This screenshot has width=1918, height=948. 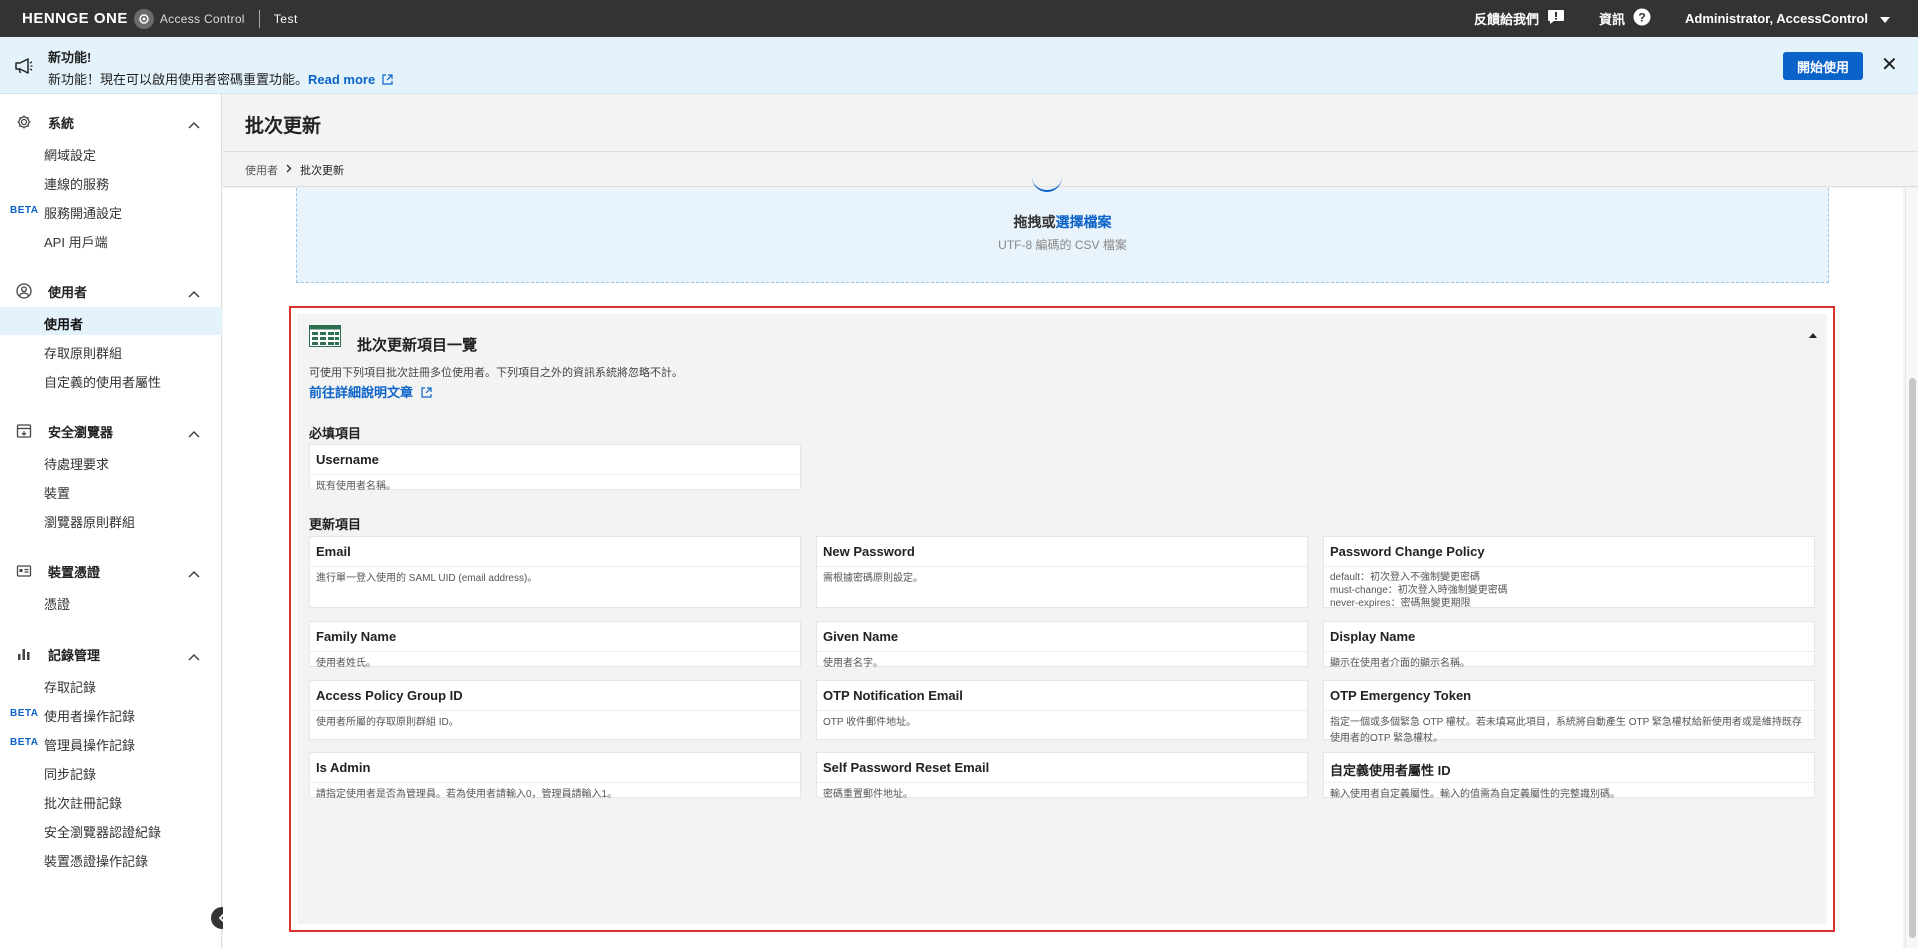 What do you see at coordinates (1625, 18) in the screenshot?
I see `info-button: 資訊 ?` at bounding box center [1625, 18].